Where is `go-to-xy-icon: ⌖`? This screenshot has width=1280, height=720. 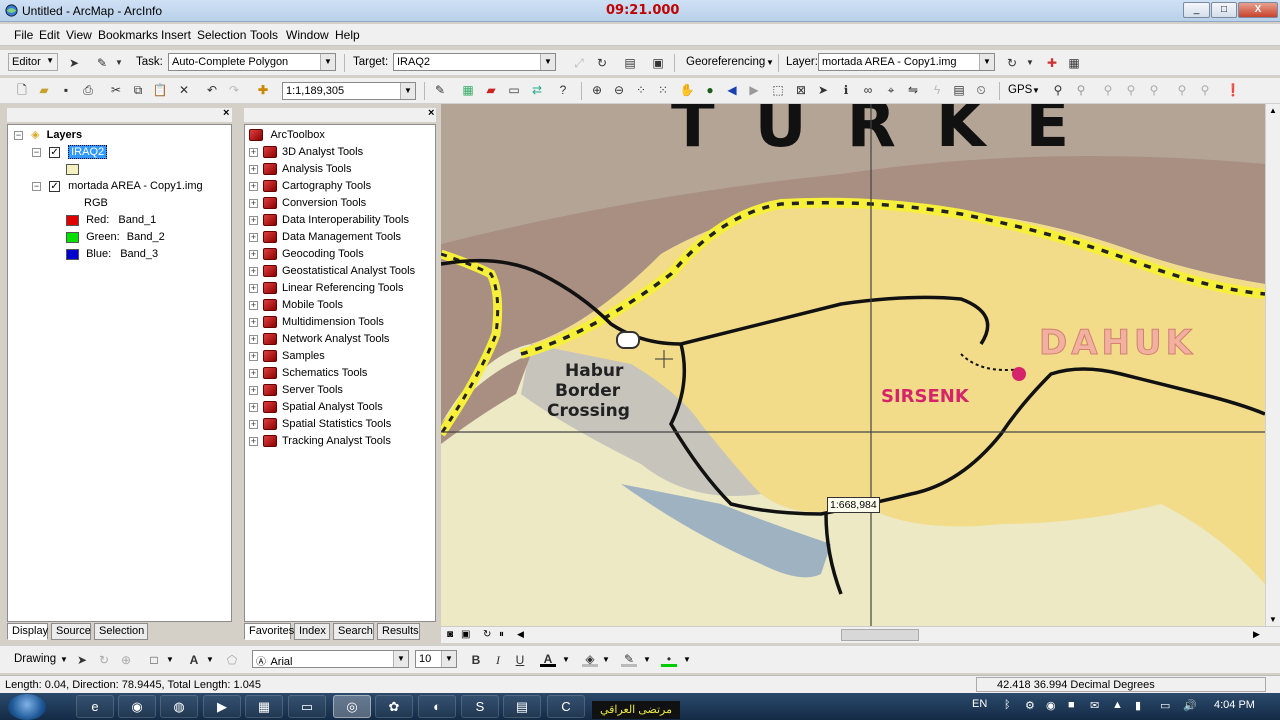 go-to-xy-icon: ⌖ is located at coordinates (891, 90).